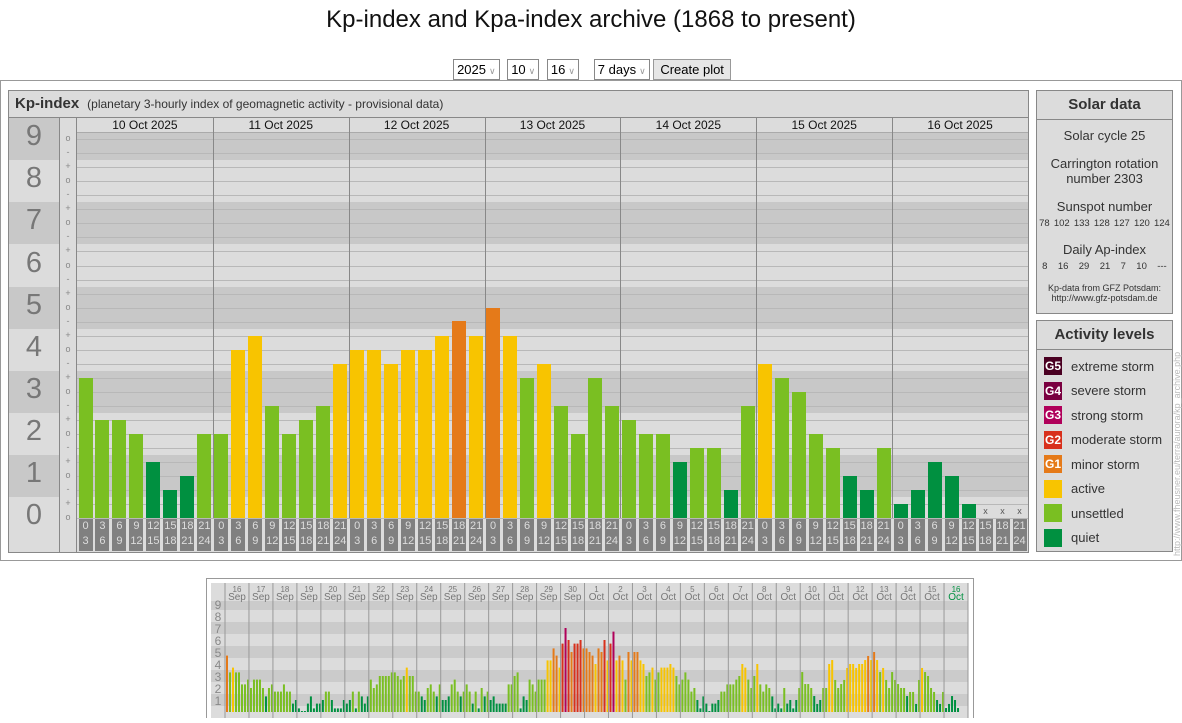 This screenshot has height=723, width=1182. What do you see at coordinates (1084, 266) in the screenshot?
I see `ap-value: 29` at bounding box center [1084, 266].